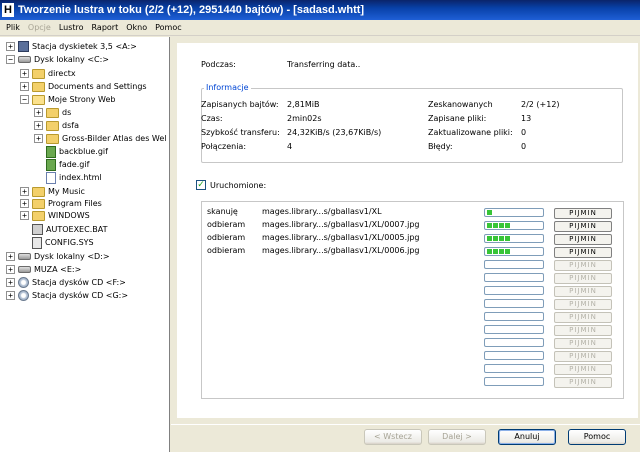  I want to click on next-button: Dalej >, so click(457, 437).